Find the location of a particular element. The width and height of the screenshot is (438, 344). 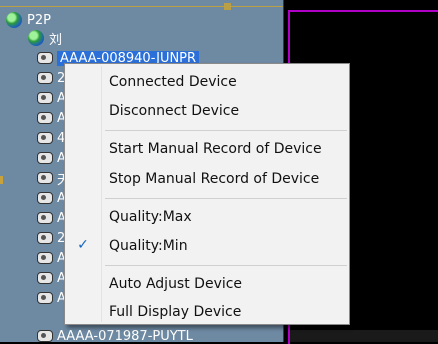

menu-item-label: Connected Device is located at coordinates (173, 82).